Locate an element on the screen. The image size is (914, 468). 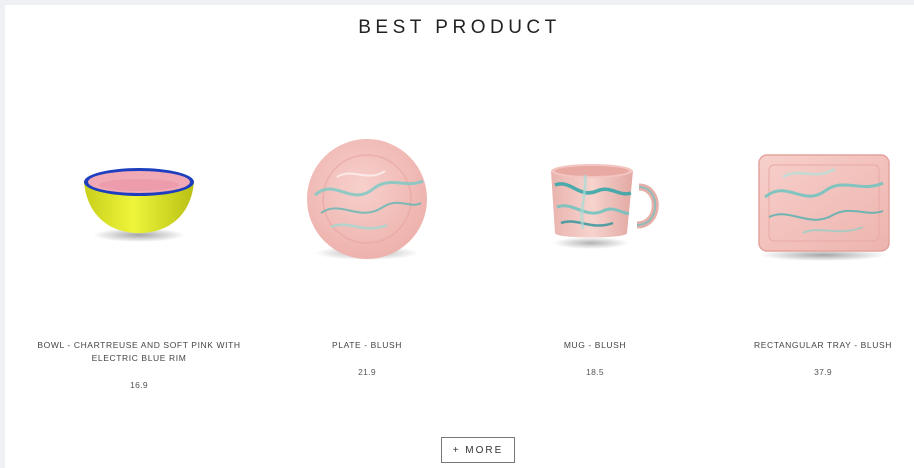
mug-image-icon is located at coordinates (605, 206).